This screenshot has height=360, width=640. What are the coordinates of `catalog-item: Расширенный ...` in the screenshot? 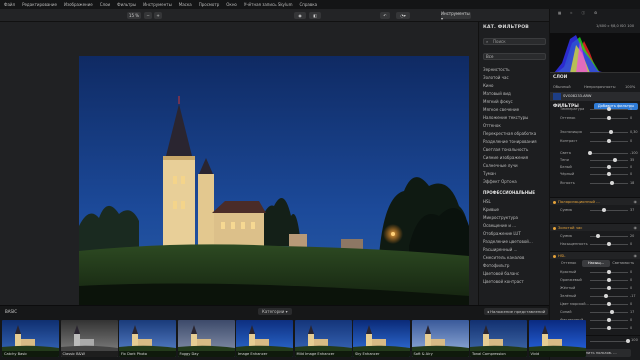 It's located at (516, 250).